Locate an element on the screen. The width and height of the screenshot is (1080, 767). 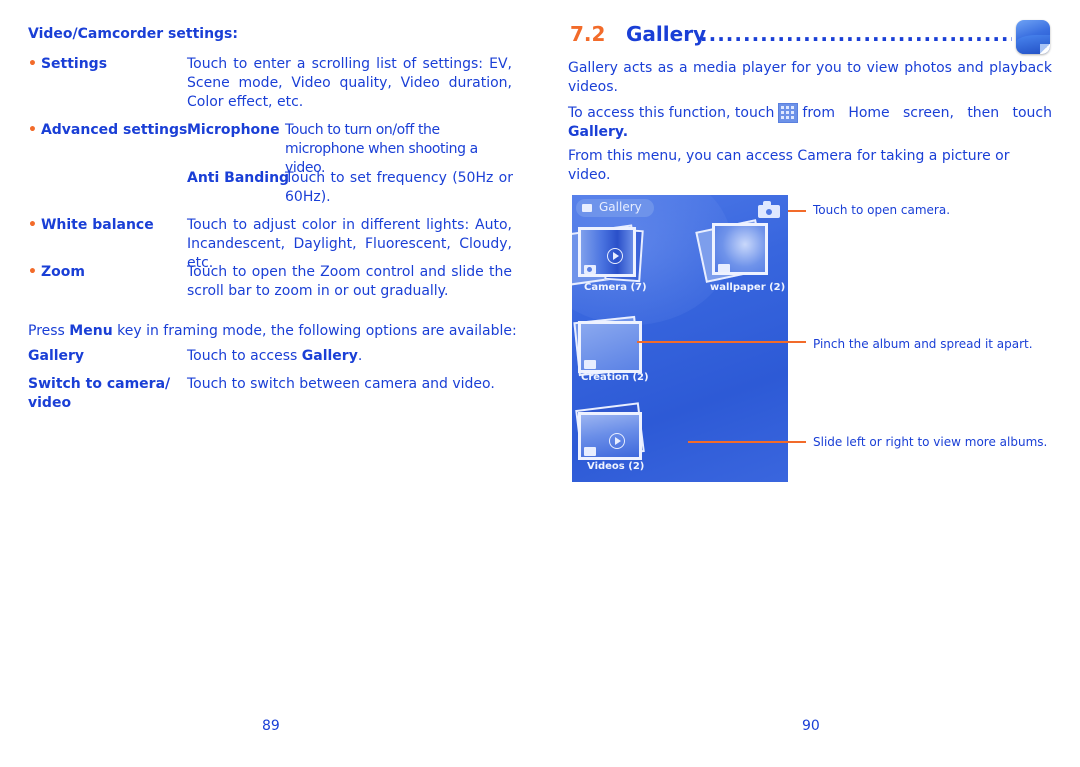
album-label: Videos (2) is located at coordinates (616, 466).